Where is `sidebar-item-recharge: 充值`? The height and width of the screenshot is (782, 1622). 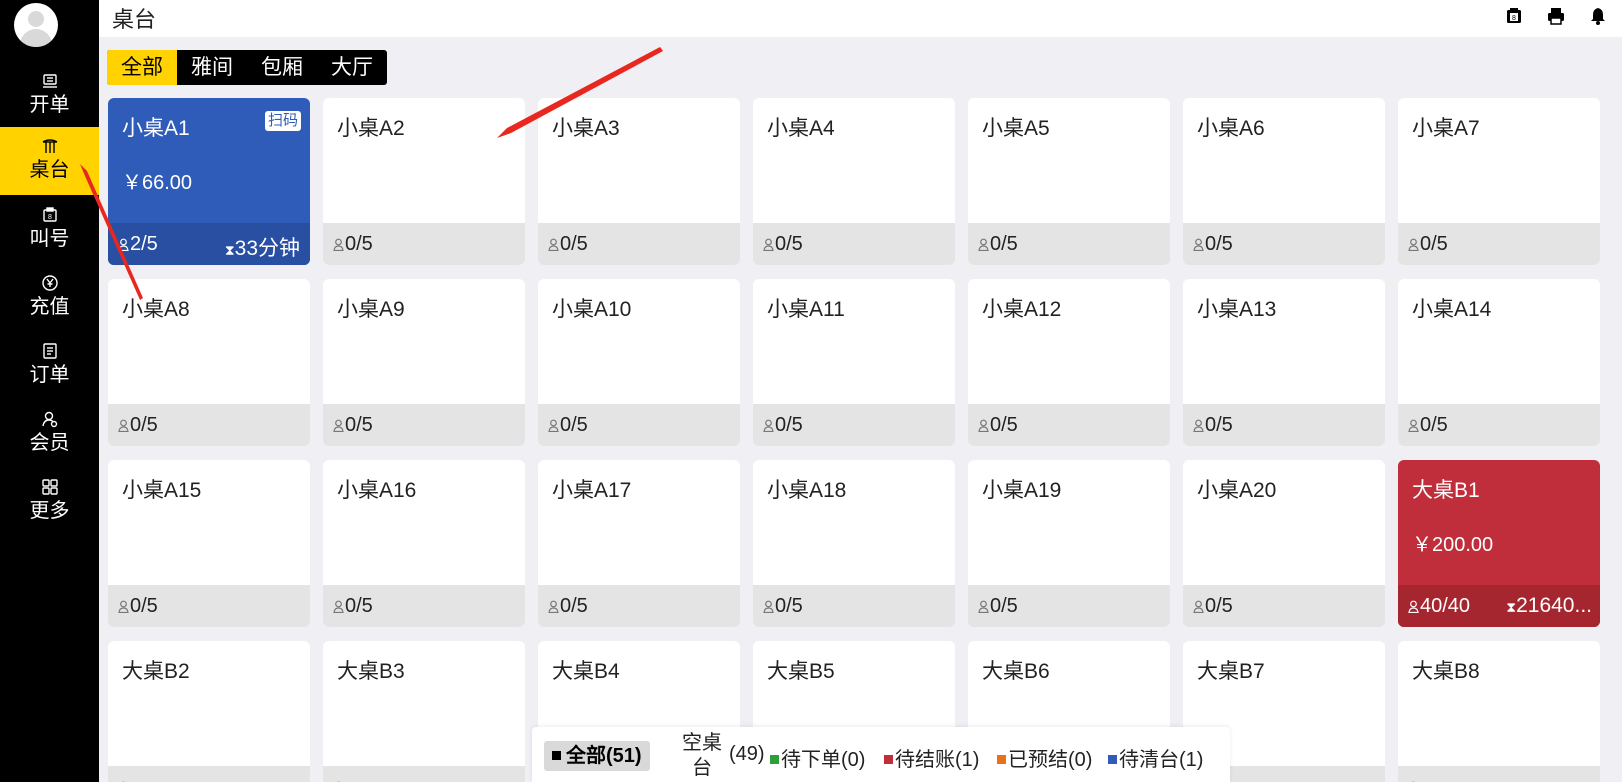 sidebar-item-recharge: 充值 is located at coordinates (49, 298).